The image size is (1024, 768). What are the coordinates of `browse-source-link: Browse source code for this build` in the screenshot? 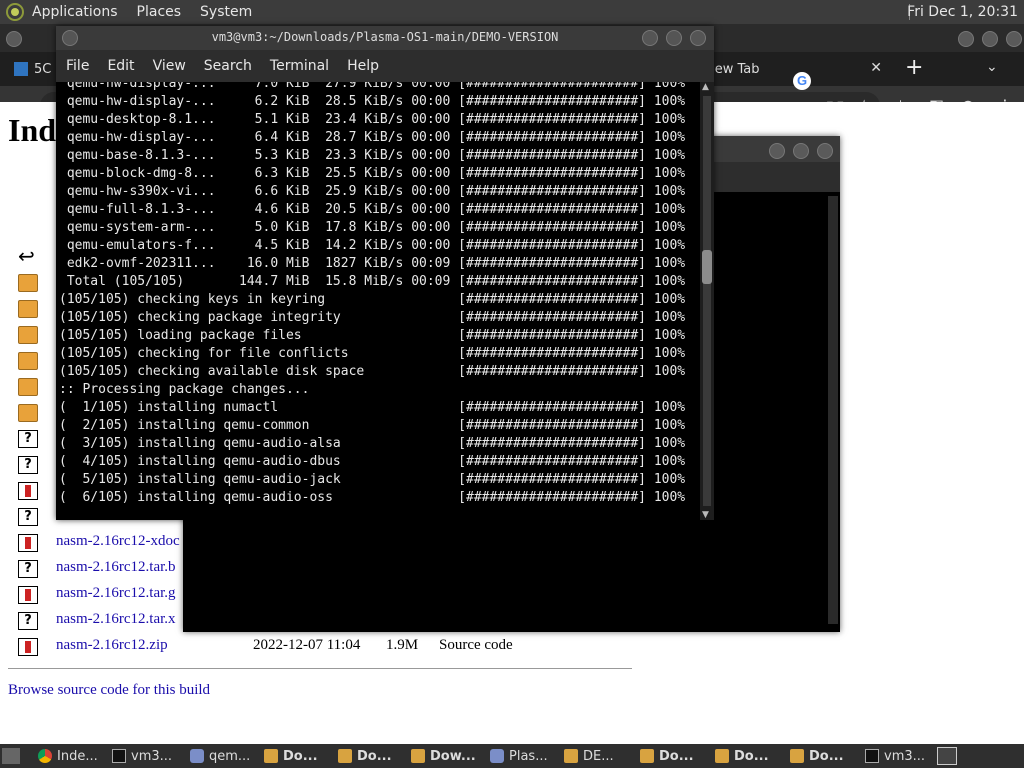 It's located at (109, 690).